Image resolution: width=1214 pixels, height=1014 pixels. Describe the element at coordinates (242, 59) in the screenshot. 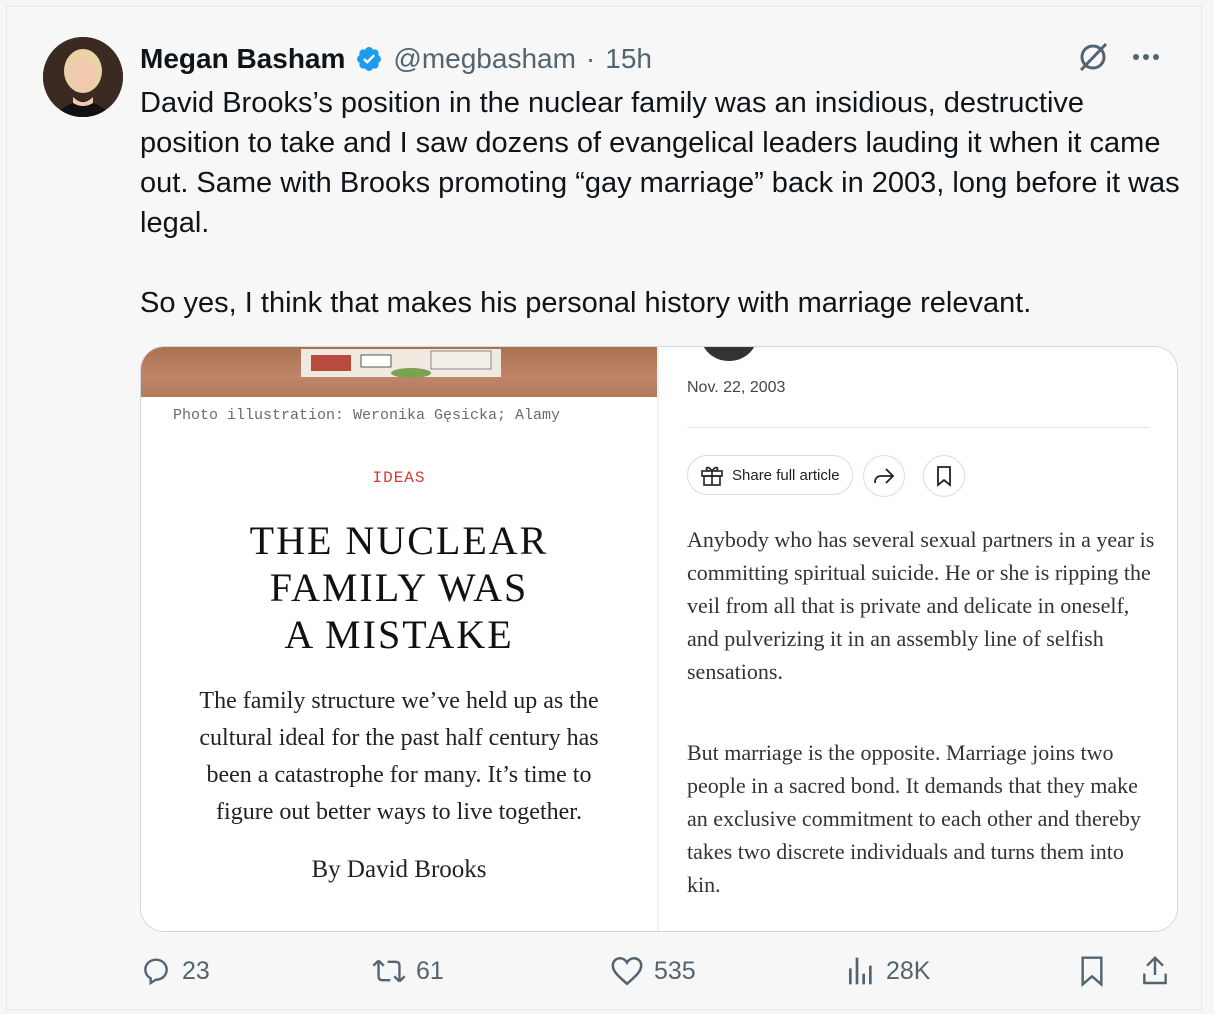

I see `author-name: Megan Basham` at that location.